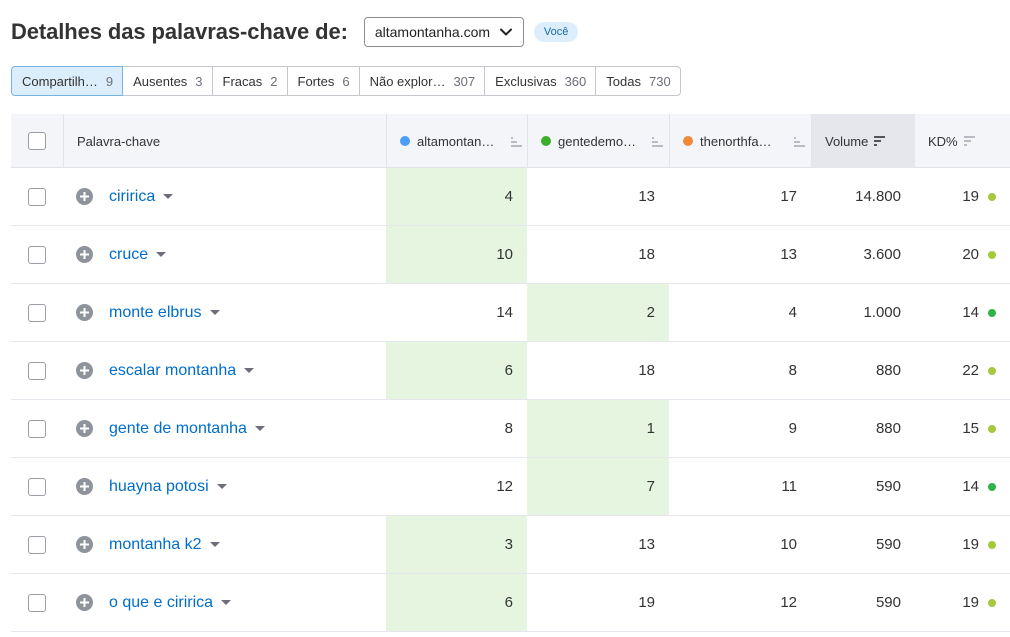  Describe the element at coordinates (792, 370) in the screenshot. I see `position-domain-c: 8` at that location.